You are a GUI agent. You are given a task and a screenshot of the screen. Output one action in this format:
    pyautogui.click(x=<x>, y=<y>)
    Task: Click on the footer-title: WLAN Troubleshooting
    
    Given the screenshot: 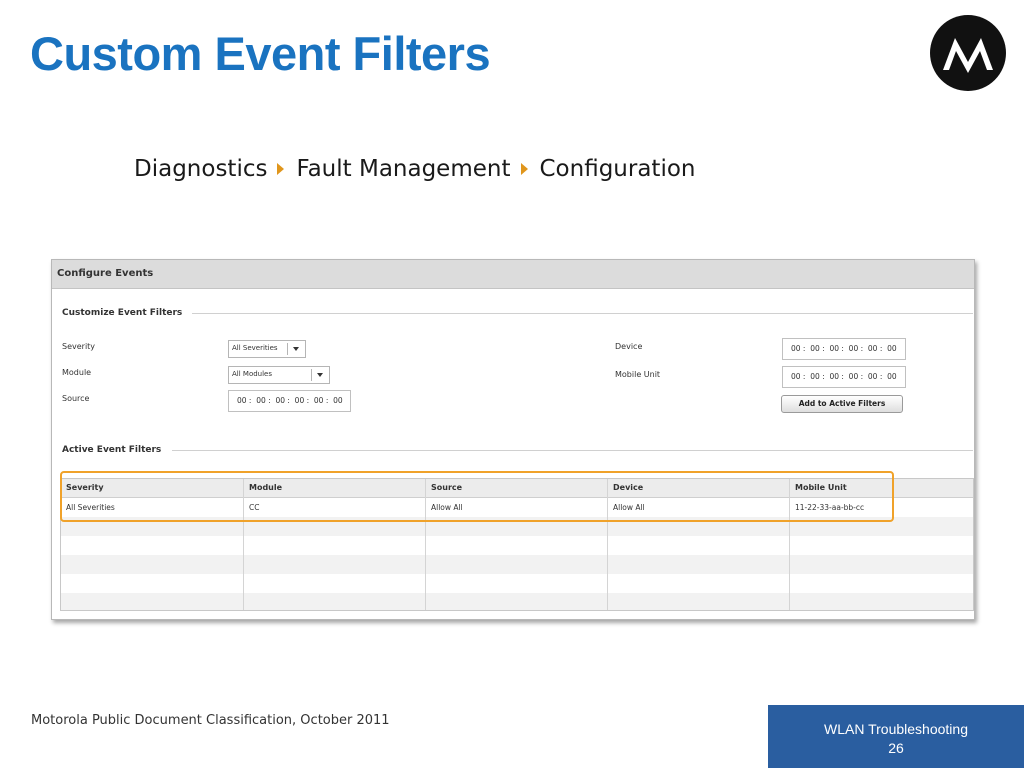 What is the action you would take?
    pyautogui.click(x=896, y=729)
    